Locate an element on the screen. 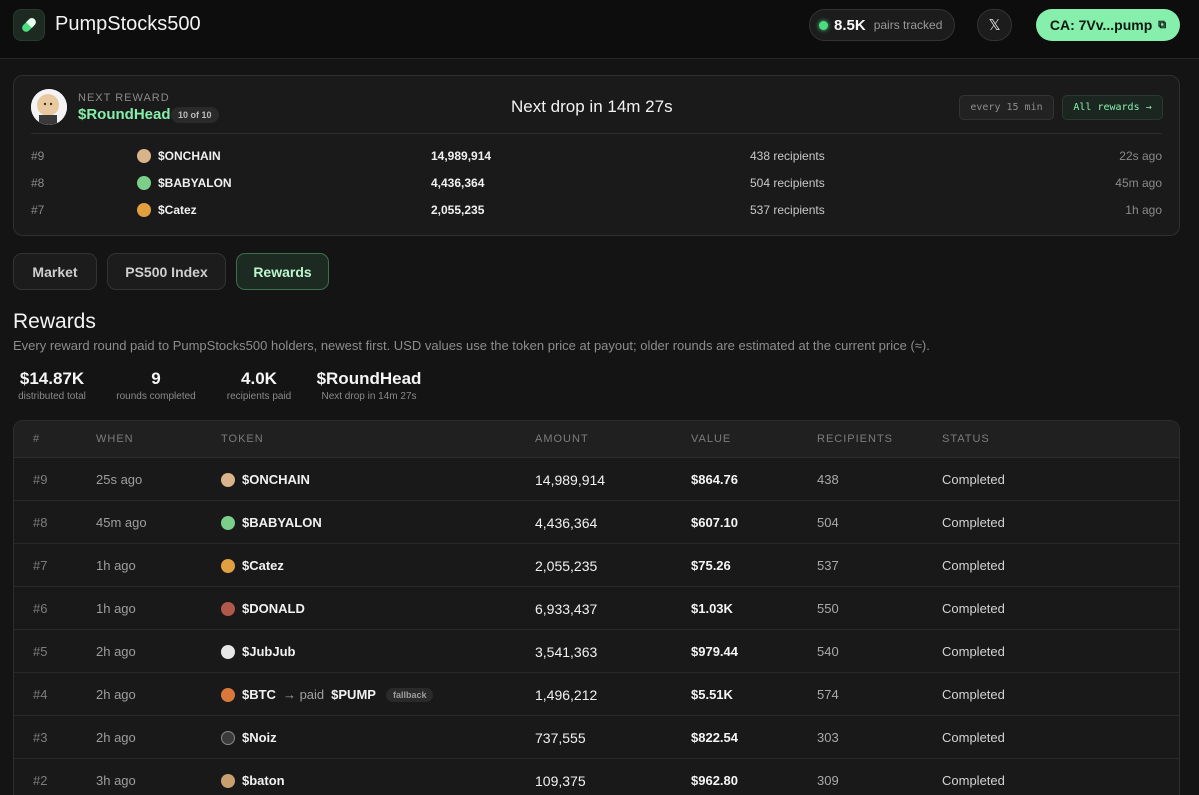  row-amount: 2,055,235 is located at coordinates (566, 566).